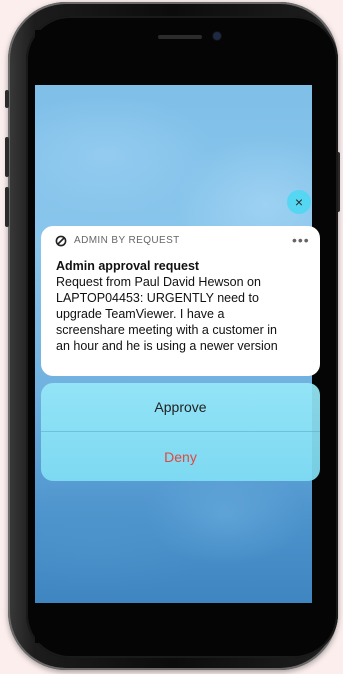  I want to click on notification-title: Admin approval request, so click(128, 266).